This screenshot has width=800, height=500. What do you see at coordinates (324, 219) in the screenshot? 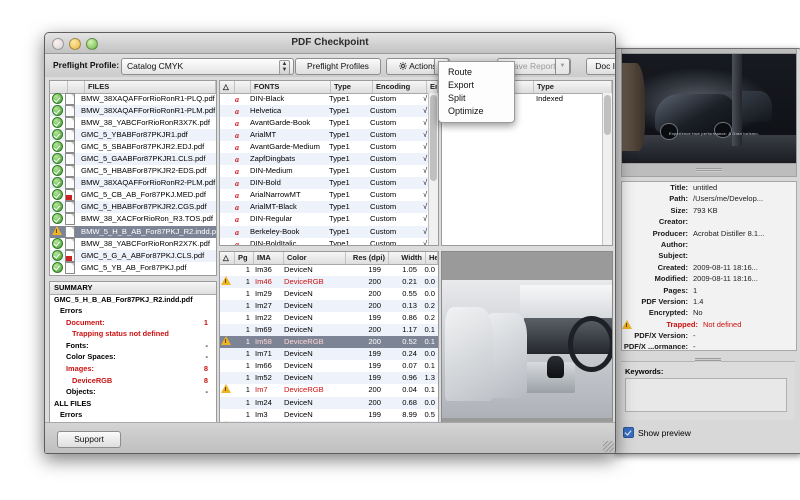
I see `font-row: a DIN-Regular Type1 Custom √` at bounding box center [324, 219].